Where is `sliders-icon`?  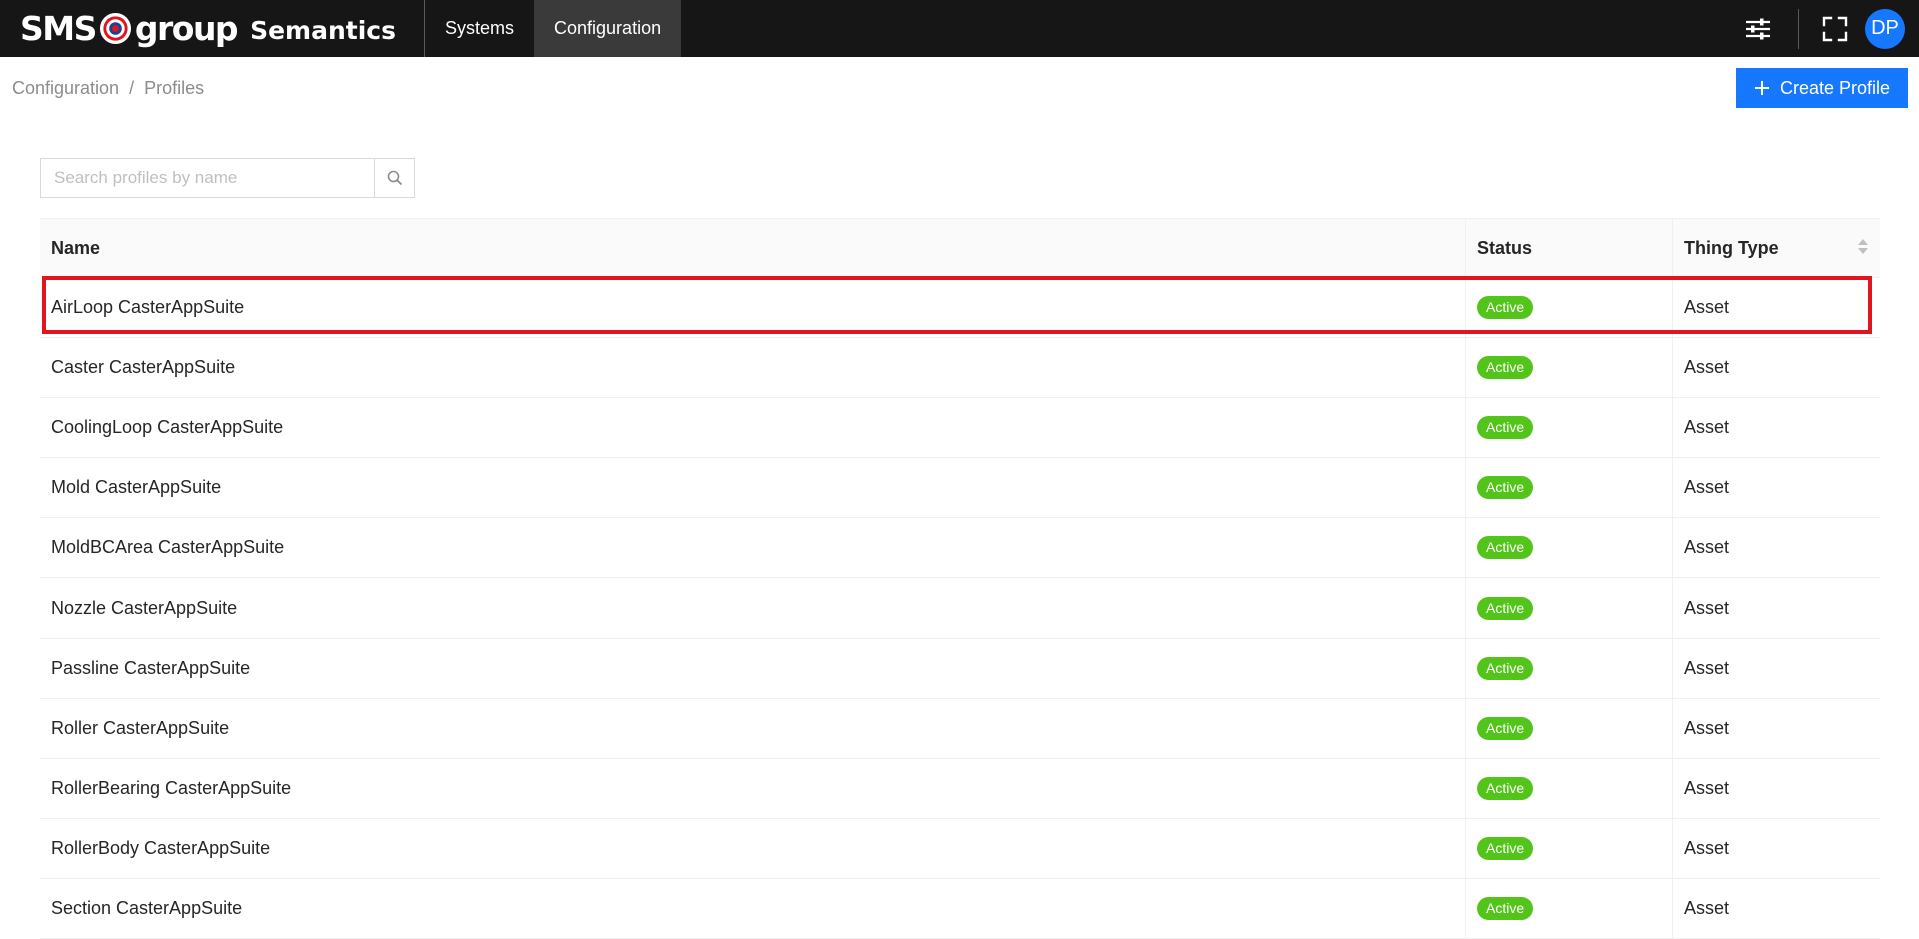 sliders-icon is located at coordinates (1758, 29).